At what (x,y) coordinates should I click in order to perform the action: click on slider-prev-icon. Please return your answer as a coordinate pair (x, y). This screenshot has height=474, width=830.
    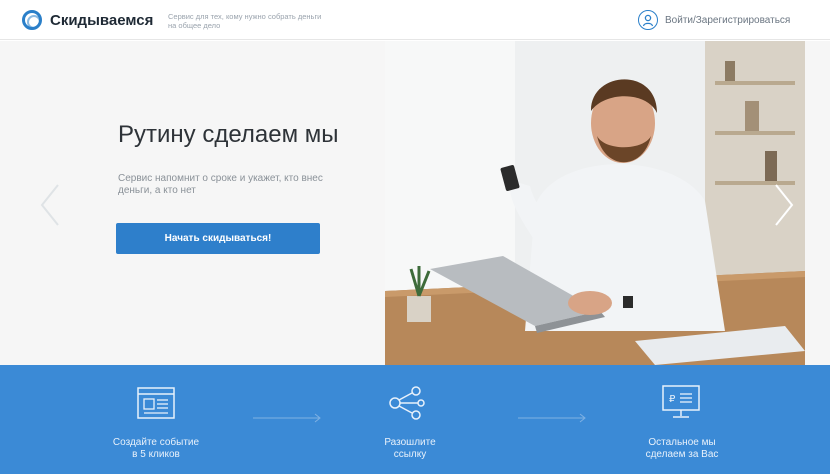
    Looking at the image, I should click on (50, 205).